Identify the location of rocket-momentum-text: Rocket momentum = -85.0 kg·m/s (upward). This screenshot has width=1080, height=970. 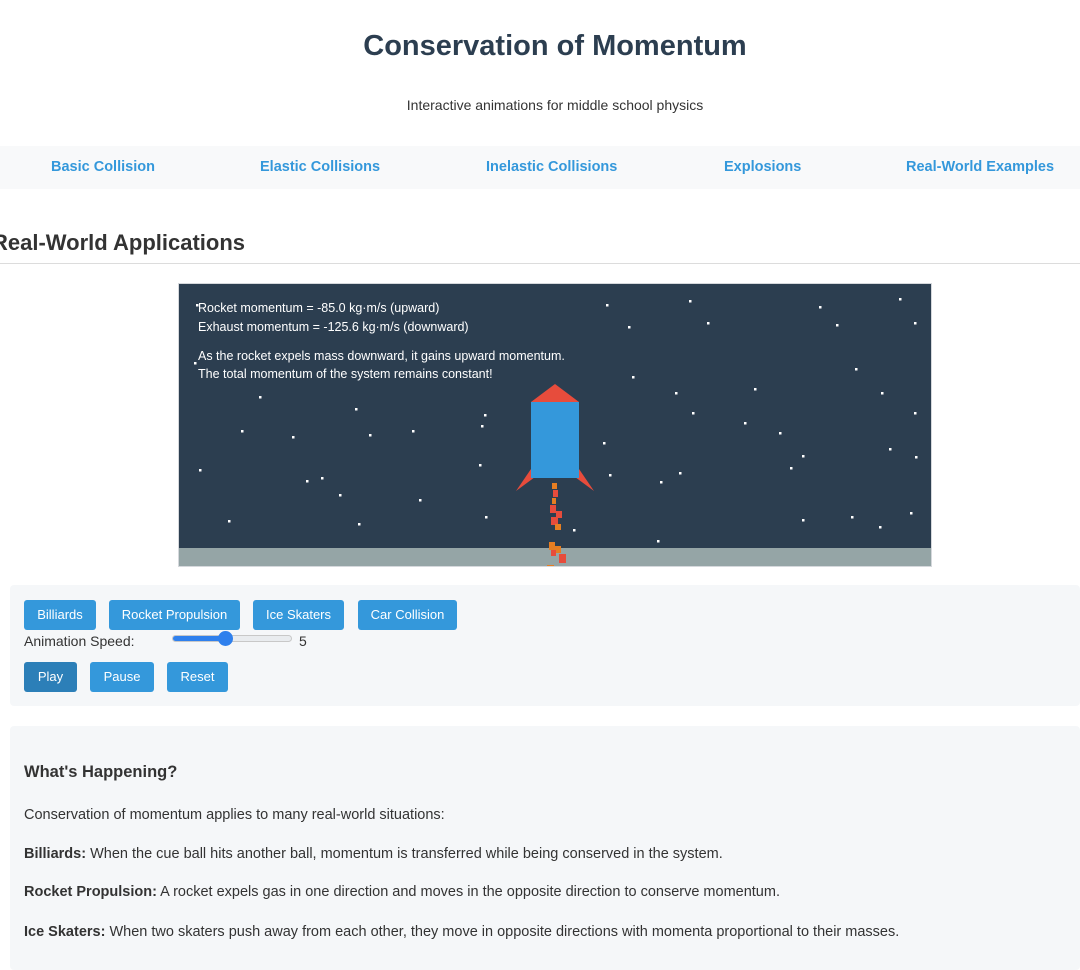
(318, 308).